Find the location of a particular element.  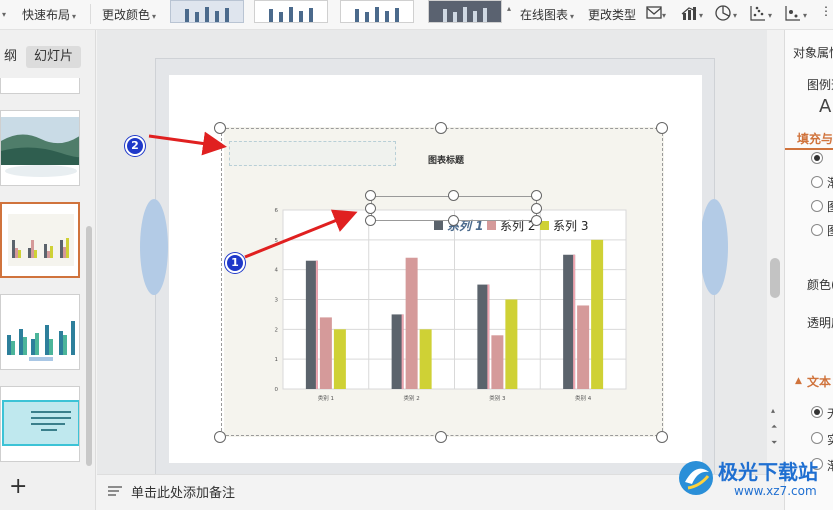

text-options-icon: A is located at coordinates (825, 106).